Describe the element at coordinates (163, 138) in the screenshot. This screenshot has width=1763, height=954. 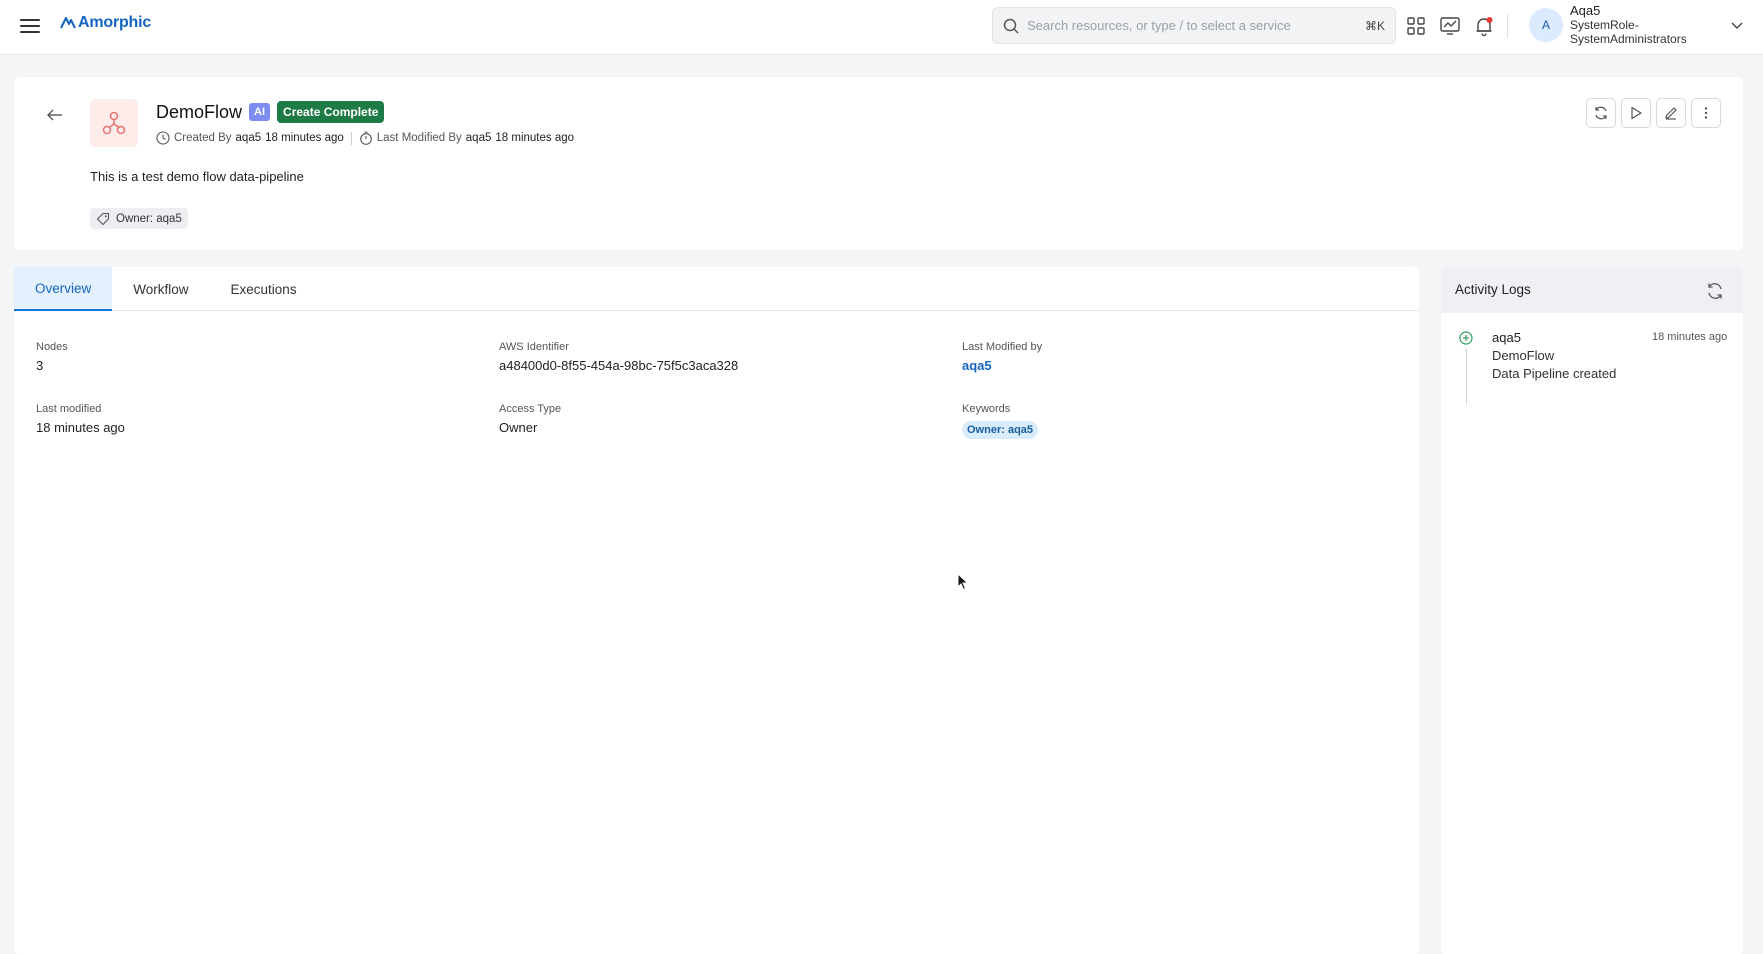
I see `clock-icon` at that location.